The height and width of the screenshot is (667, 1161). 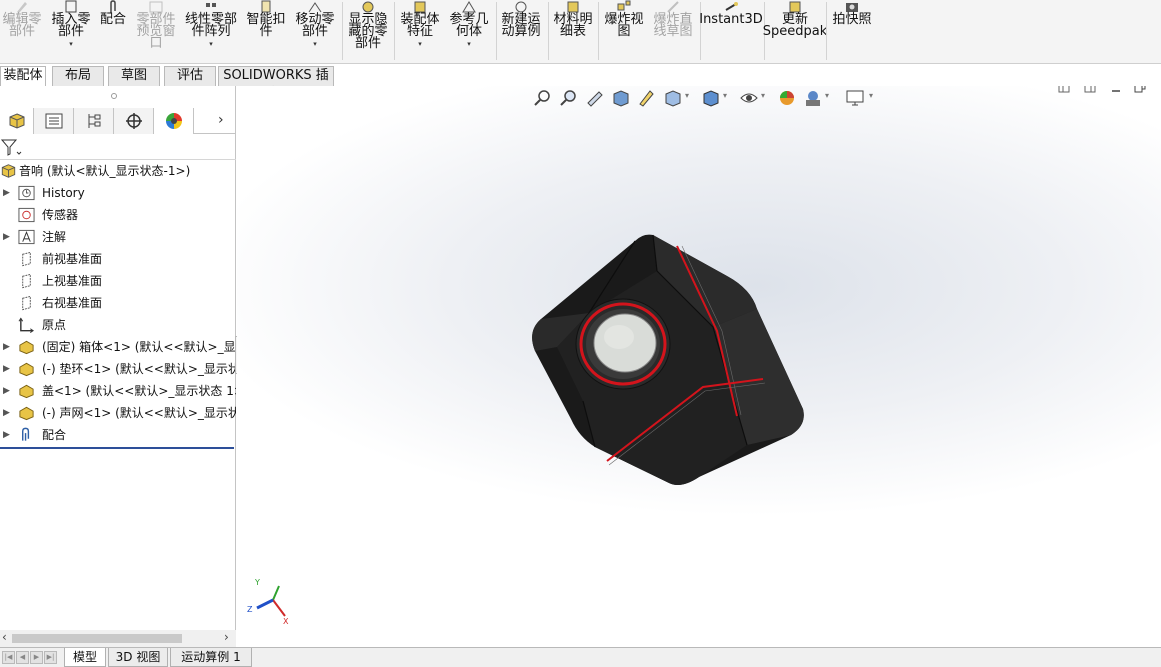 What do you see at coordinates (1064, 90) in the screenshot?
I see `tile-left-icon` at bounding box center [1064, 90].